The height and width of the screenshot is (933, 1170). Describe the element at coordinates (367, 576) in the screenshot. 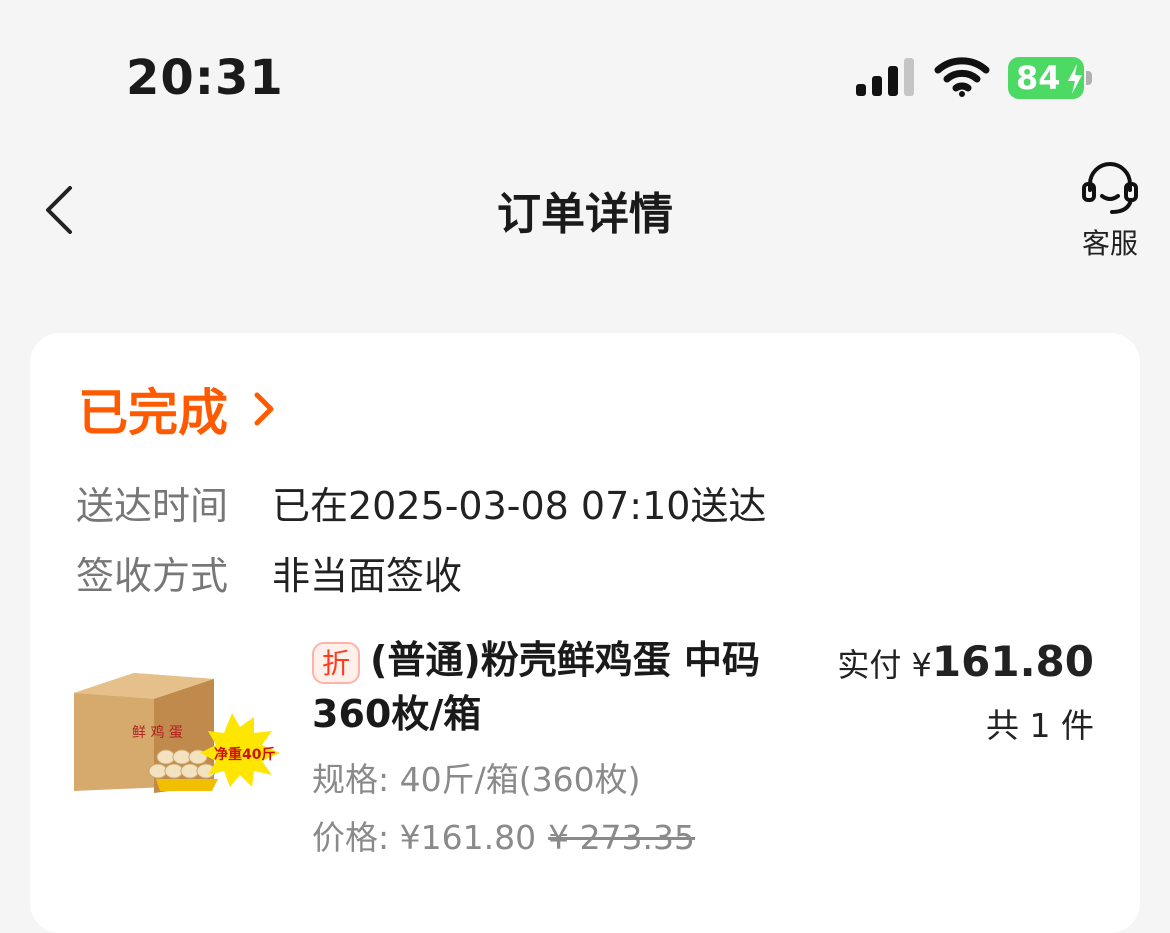

I see `signoff-method-value: 非当面签收` at that location.